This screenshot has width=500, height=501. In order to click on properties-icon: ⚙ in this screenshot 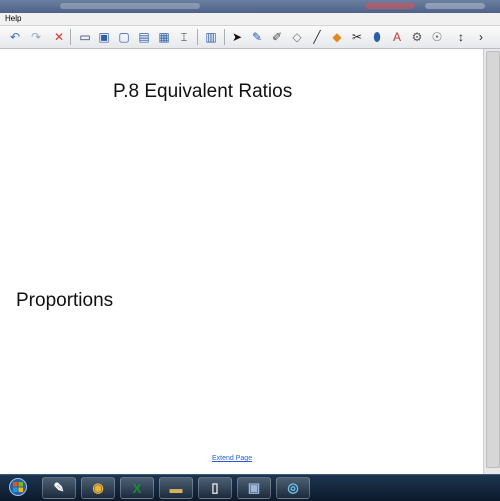, I will do `click(417, 37)`.